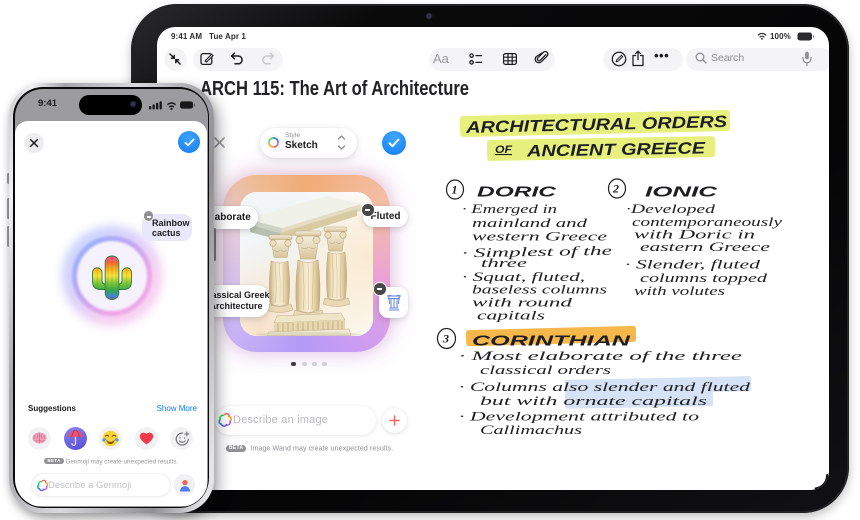  Describe the element at coordinates (679, 290) in the screenshot. I see `svg-text: with volutes` at that location.